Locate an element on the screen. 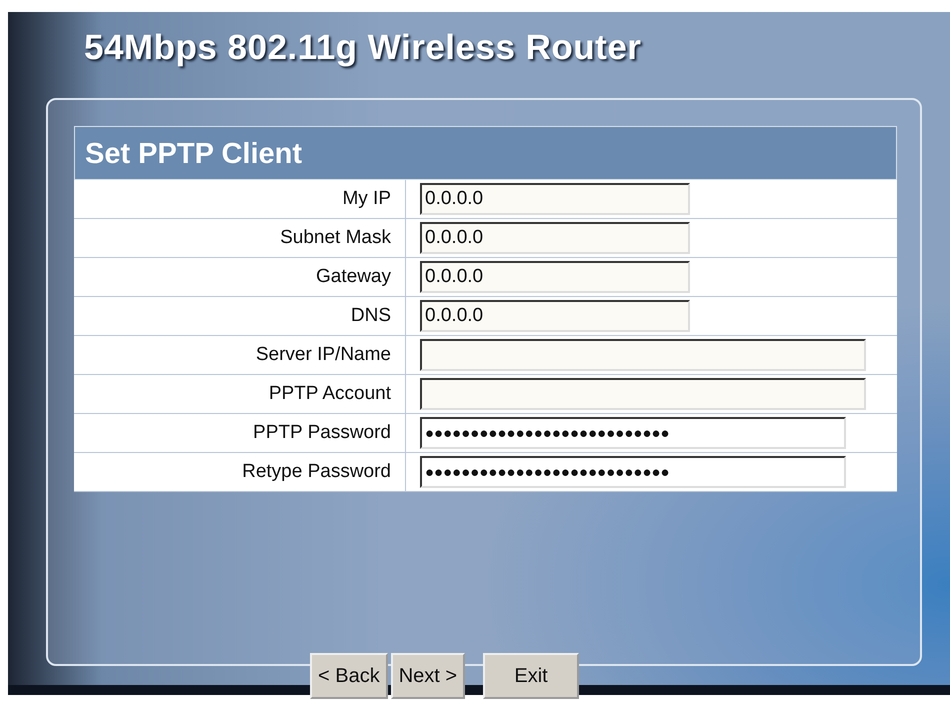  product-title: 54Mbps 802.11g Wireless Router is located at coordinates (362, 48).